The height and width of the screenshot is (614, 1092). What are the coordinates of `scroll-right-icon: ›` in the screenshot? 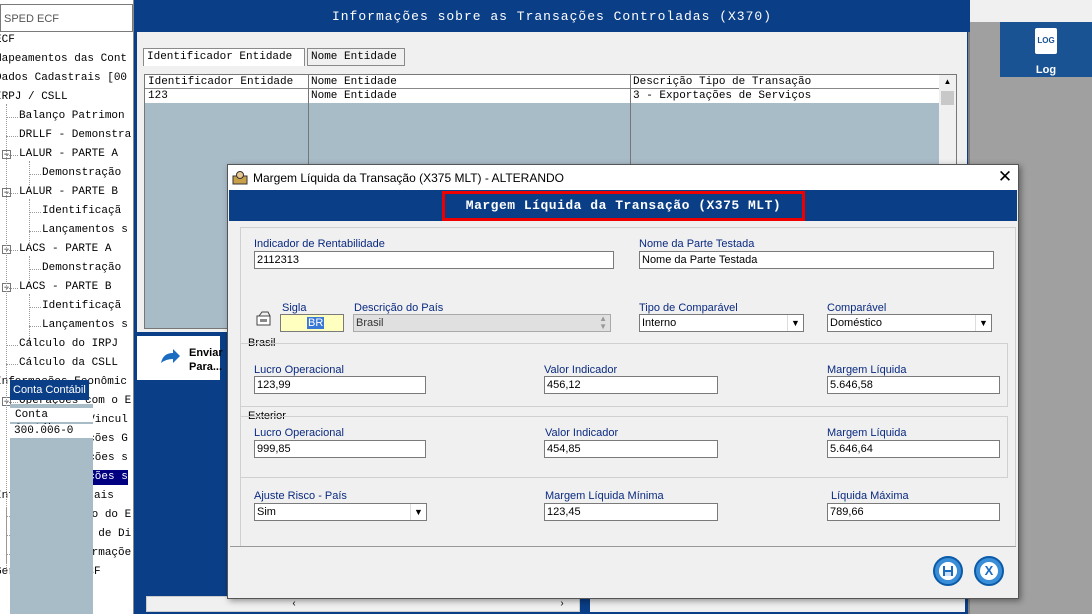 It's located at (562, 604).